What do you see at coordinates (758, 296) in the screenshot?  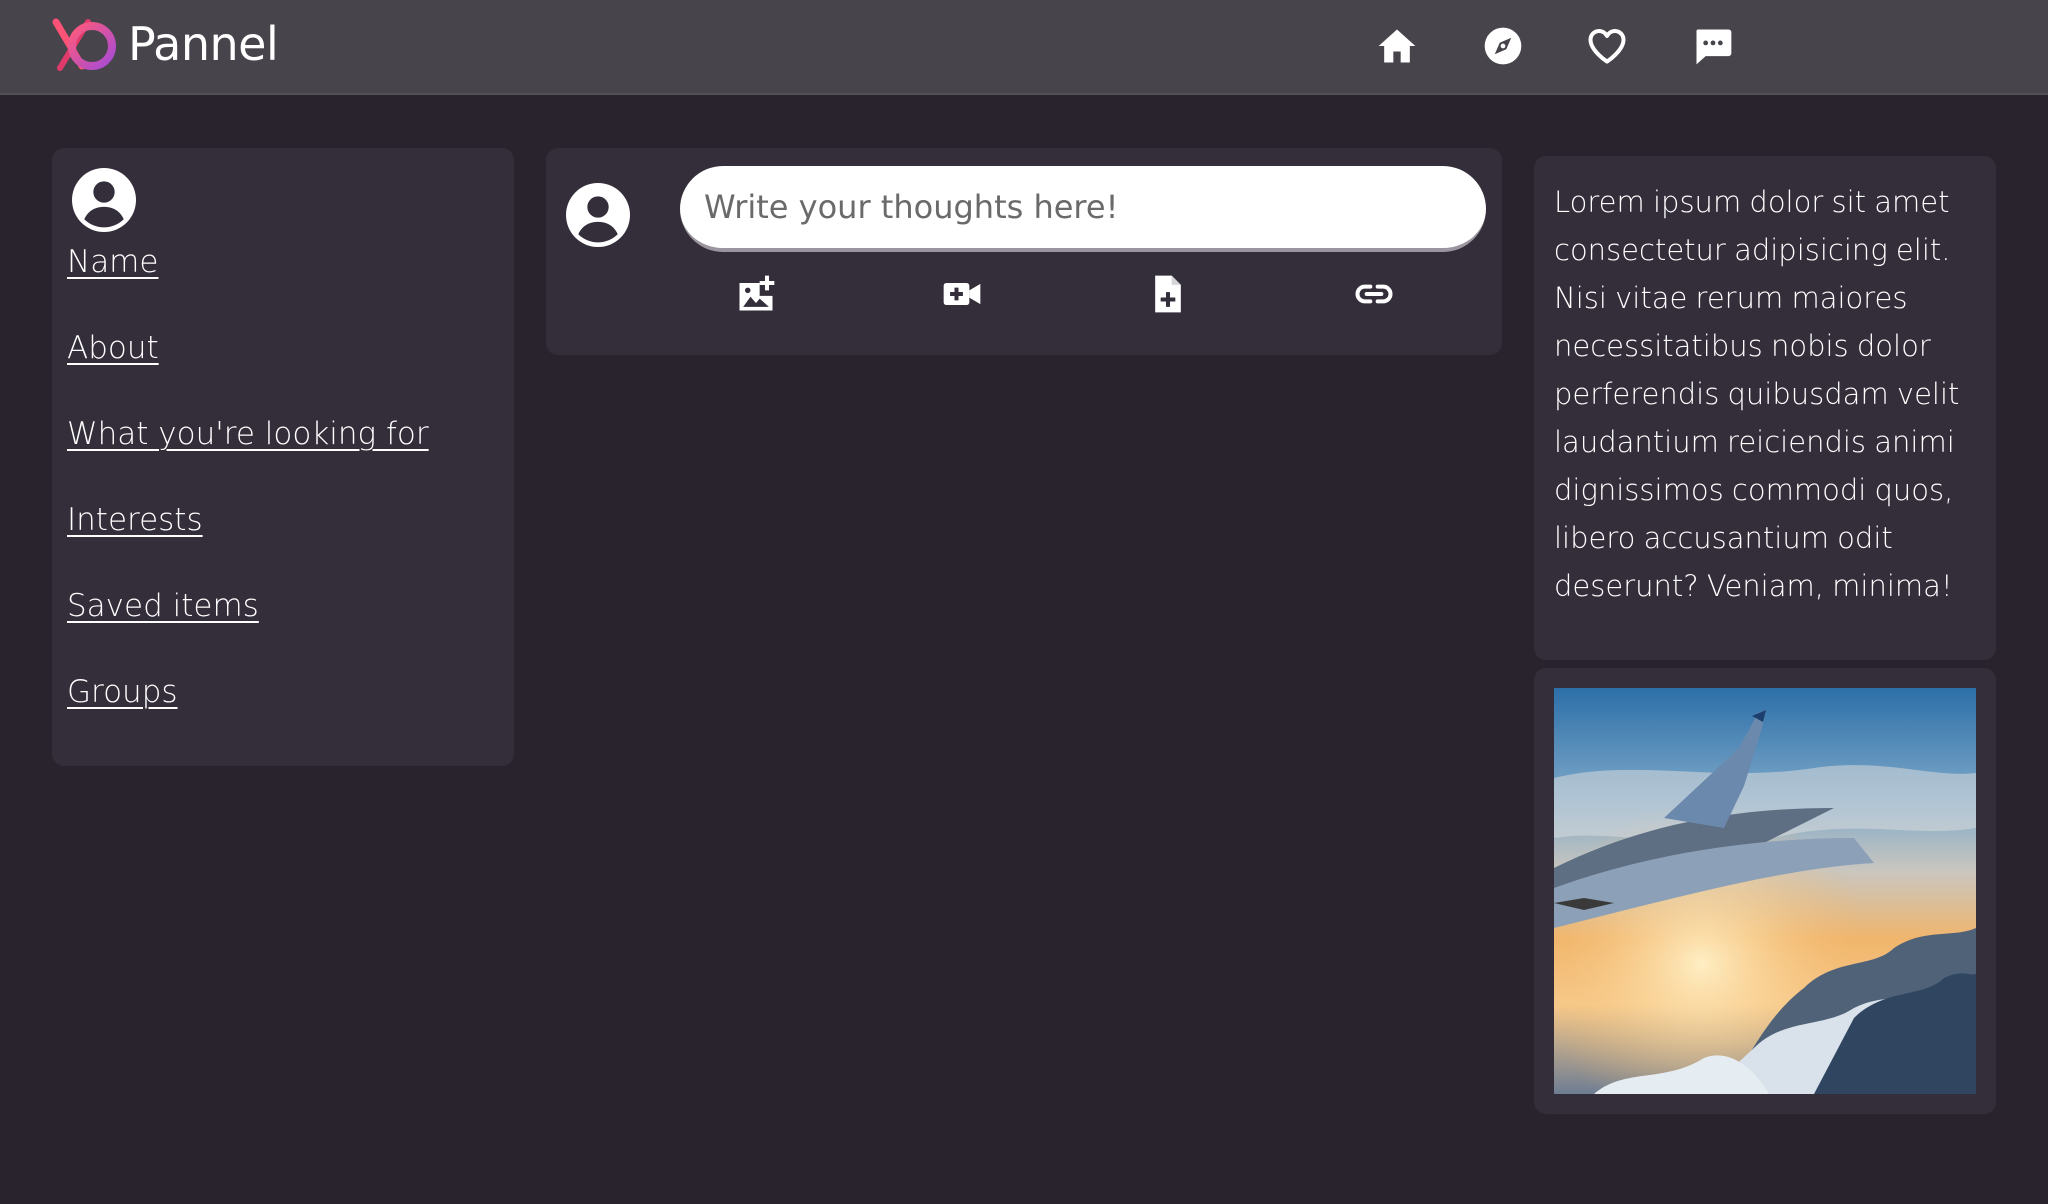 I see `add-photo-icon` at bounding box center [758, 296].